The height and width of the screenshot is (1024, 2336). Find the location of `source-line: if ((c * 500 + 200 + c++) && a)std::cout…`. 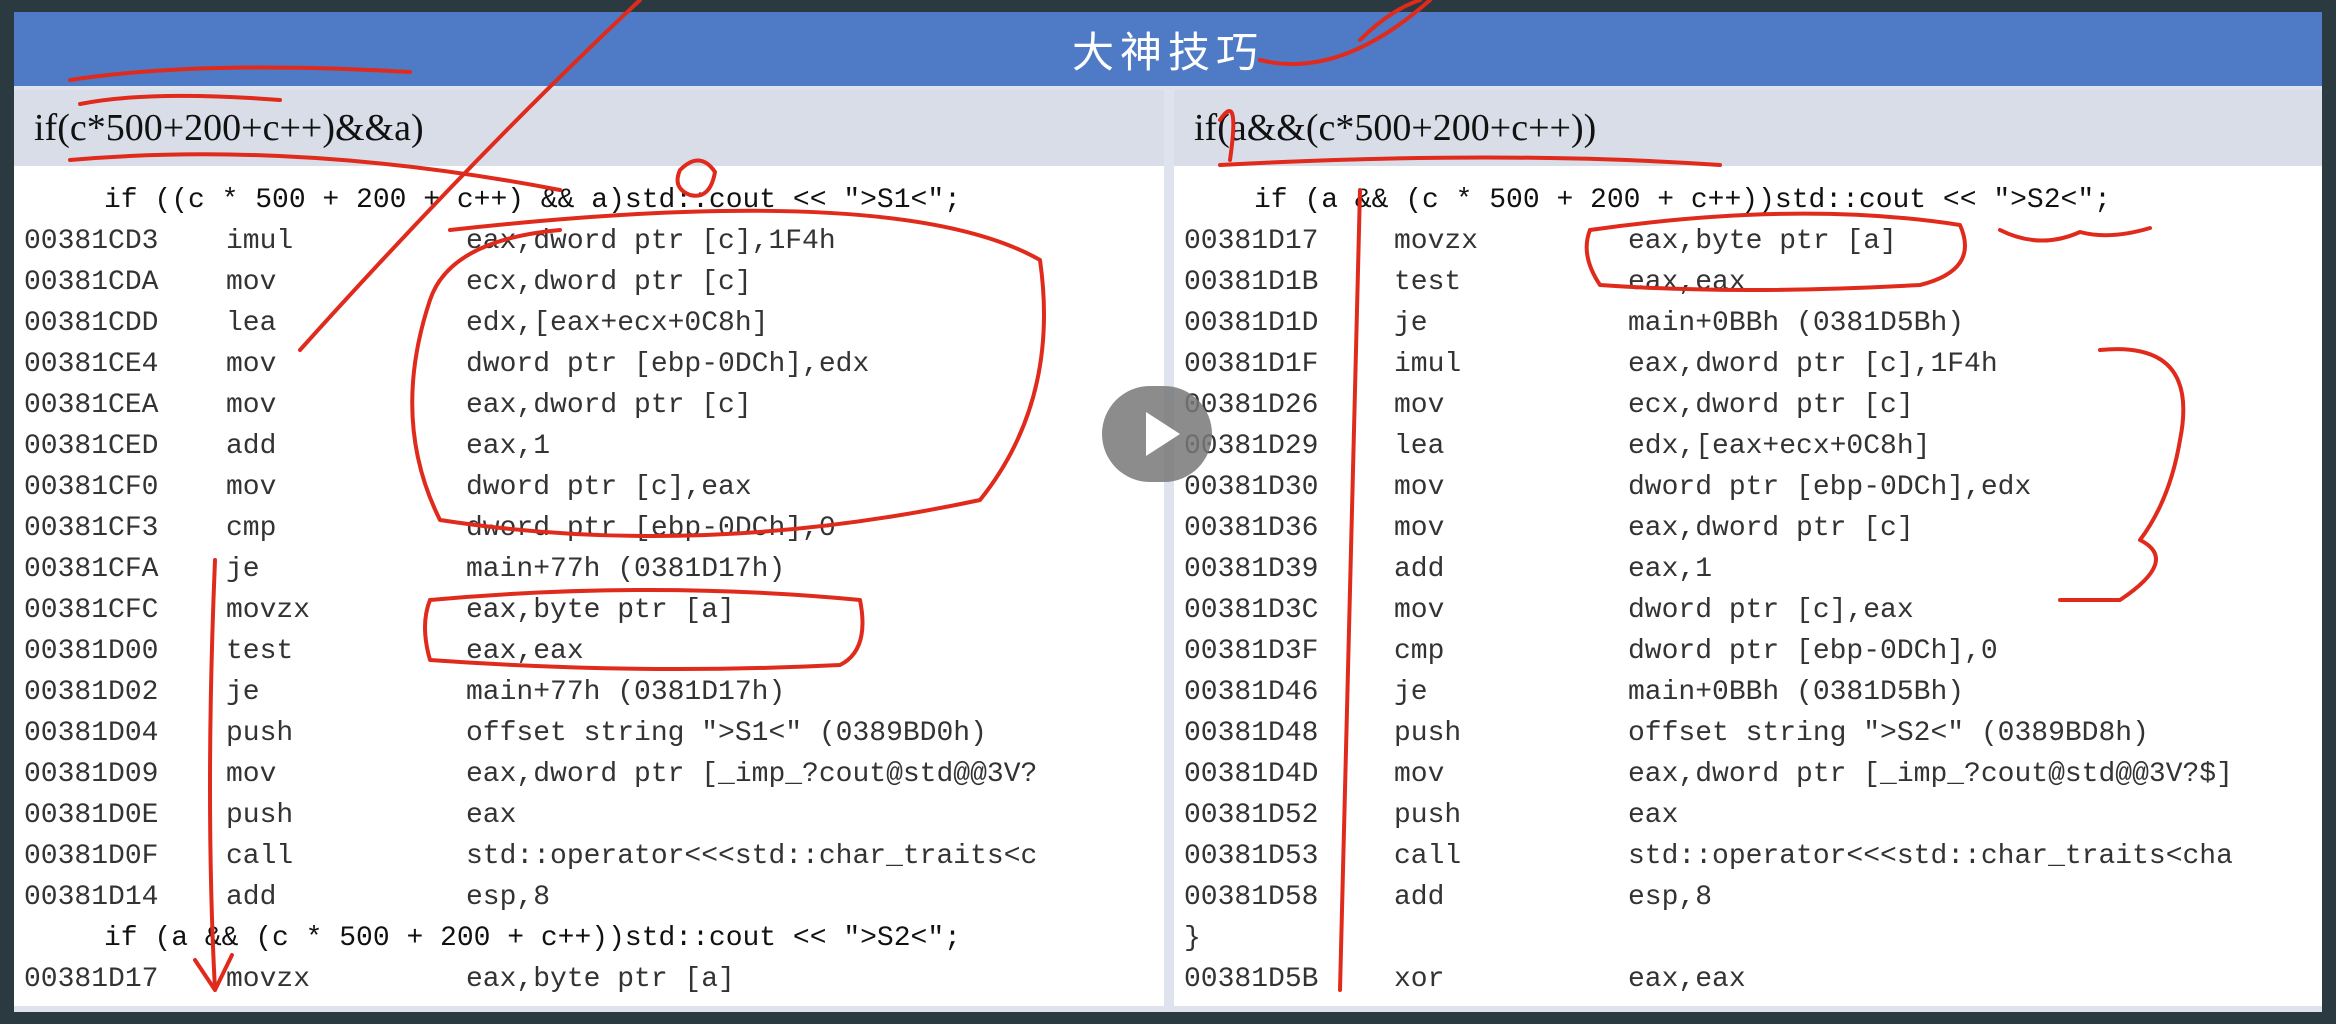

source-line: if ((c * 500 + 200 + c++) && a)std::cout… is located at coordinates (589, 200).